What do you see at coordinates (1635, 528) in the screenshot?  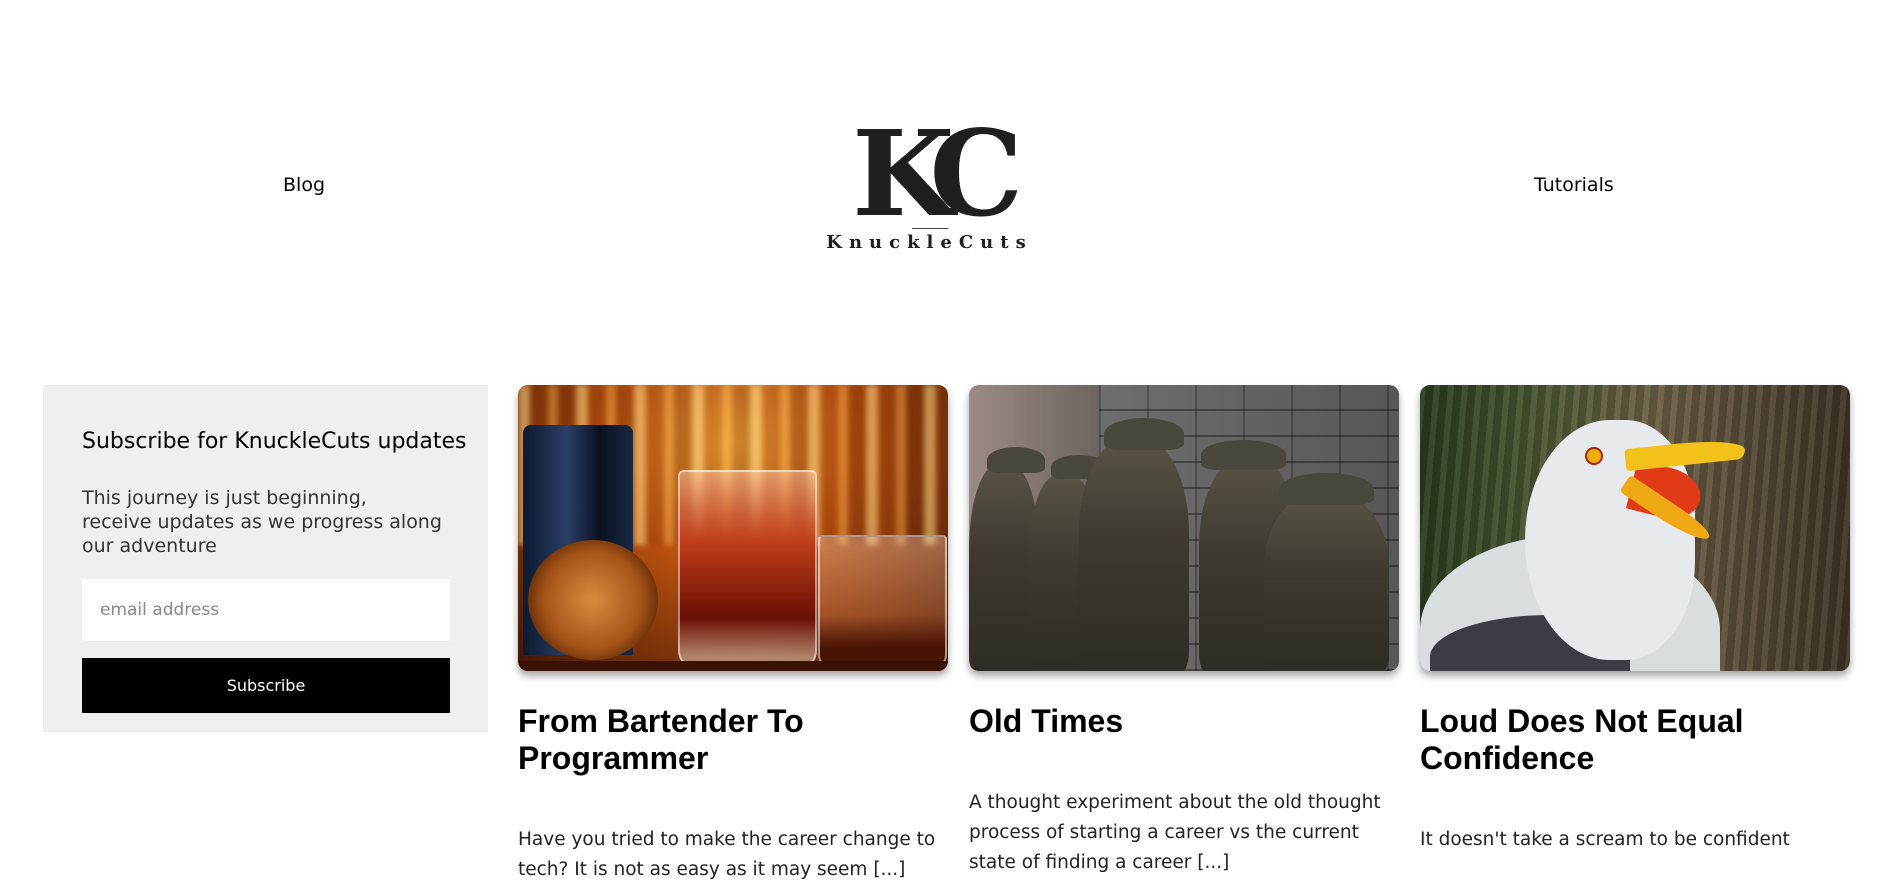 I see `screaming-seagull-image` at bounding box center [1635, 528].